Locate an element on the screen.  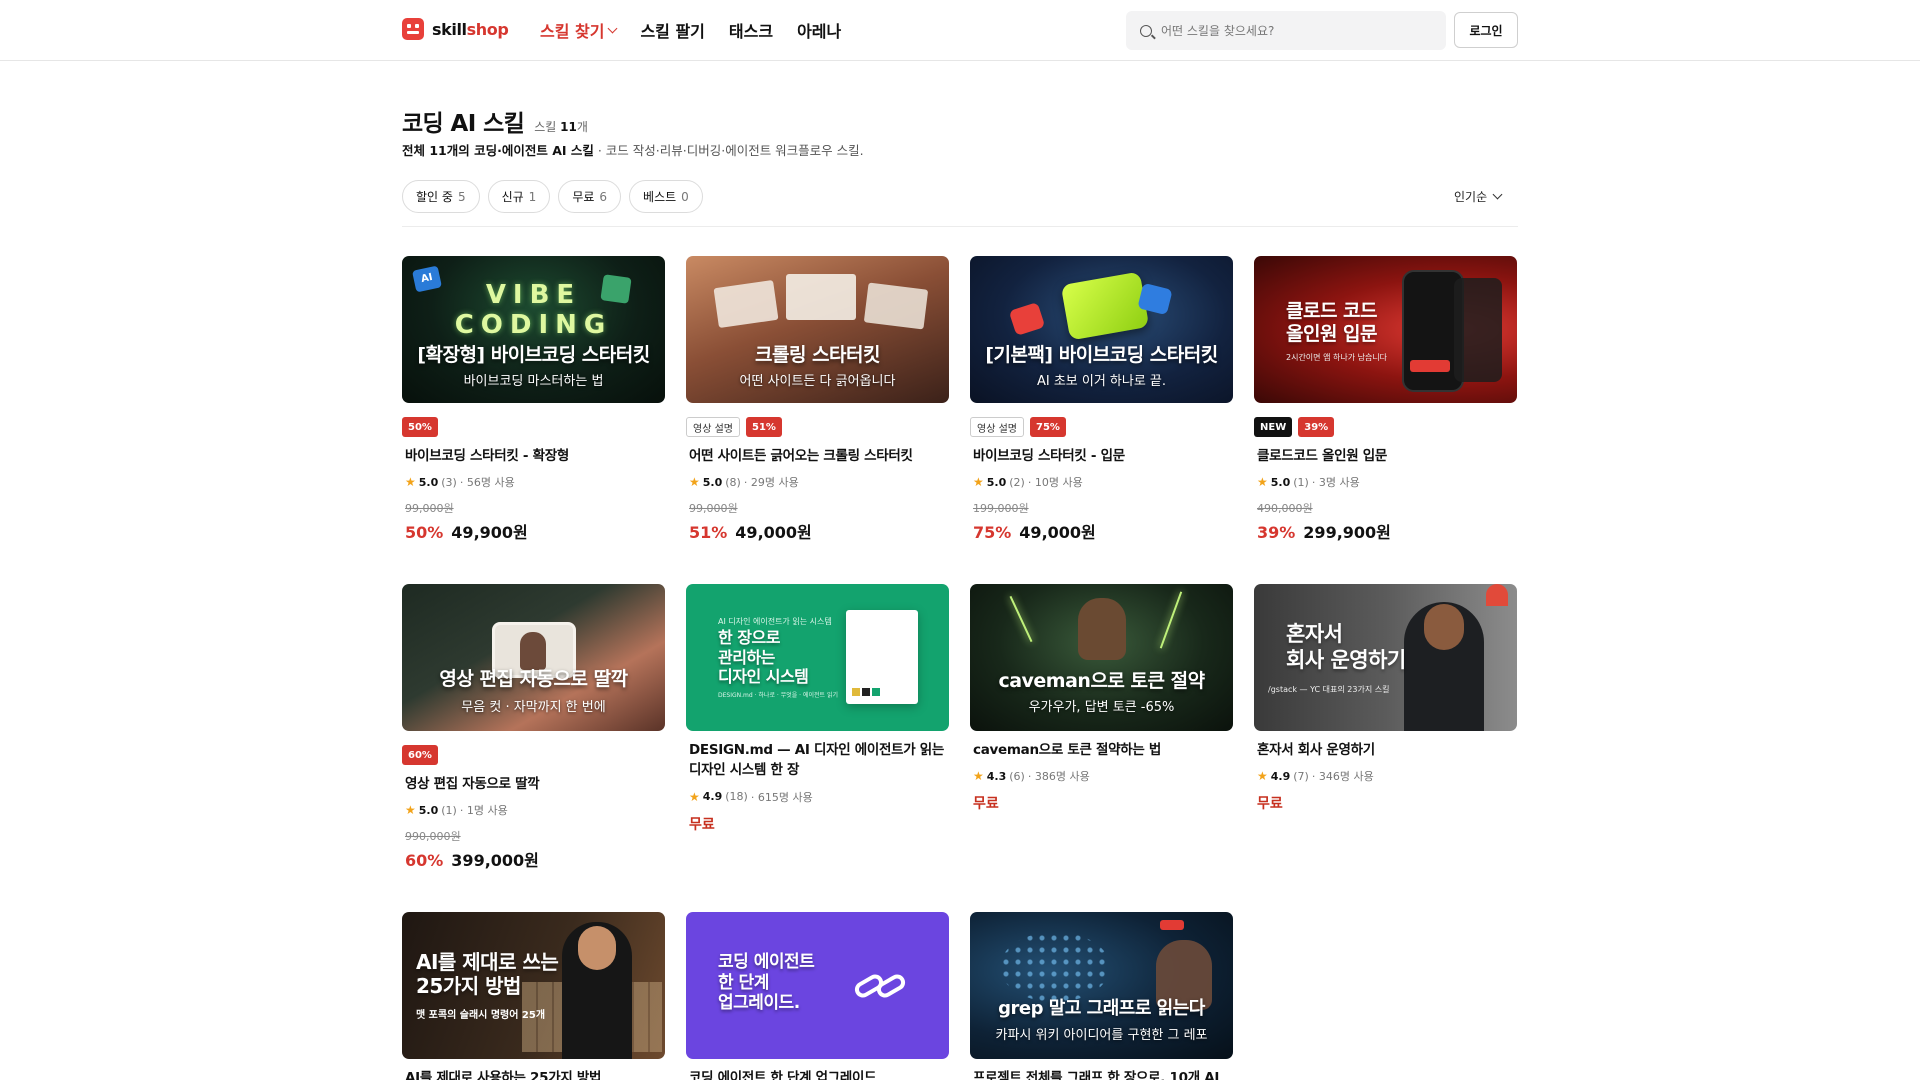
card-title: 혼자서 회사 운영하기 is located at coordinates (1316, 750).